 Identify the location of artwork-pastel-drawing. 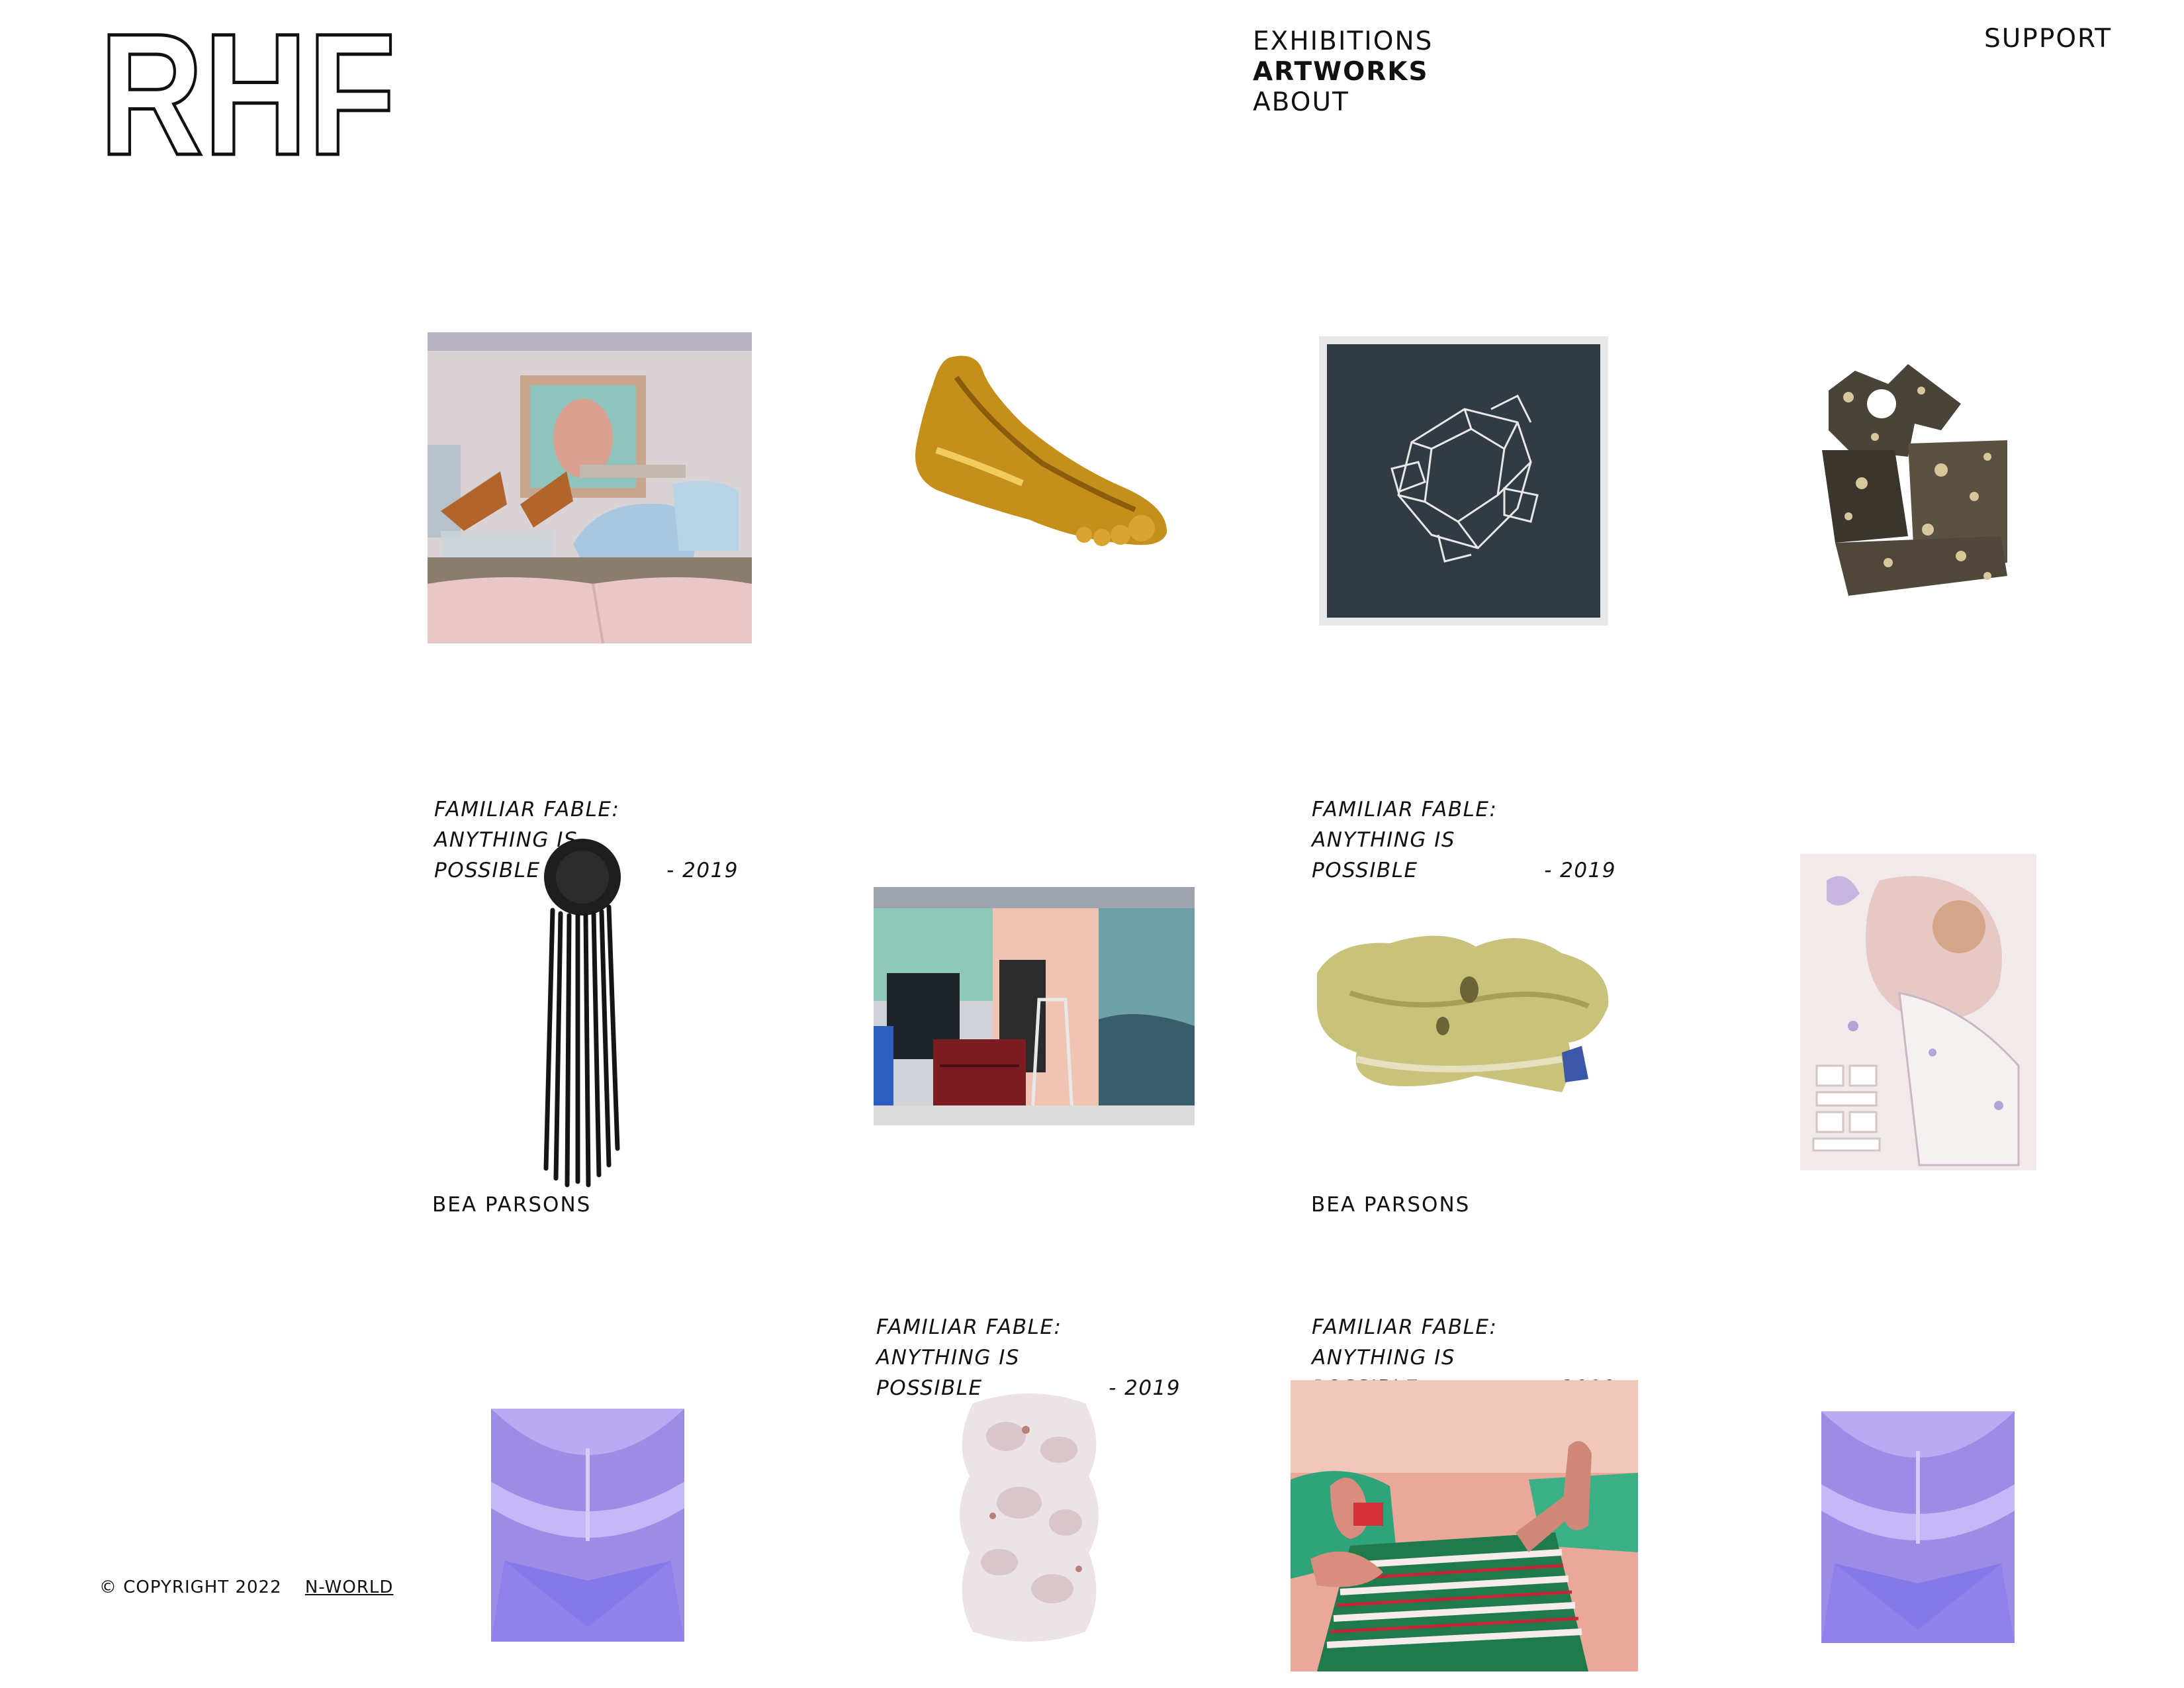
(1918, 1012).